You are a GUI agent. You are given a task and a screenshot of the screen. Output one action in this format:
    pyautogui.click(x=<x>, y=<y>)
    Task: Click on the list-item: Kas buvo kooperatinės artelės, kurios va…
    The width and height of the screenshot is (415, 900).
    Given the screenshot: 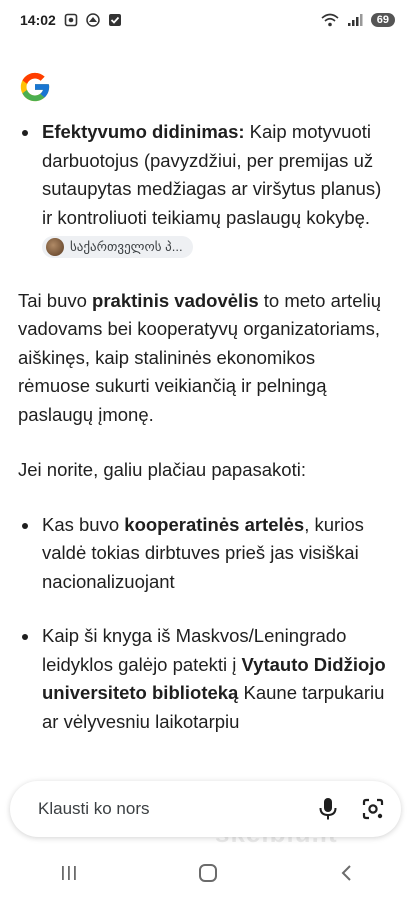 What is the action you would take?
    pyautogui.click(x=204, y=554)
    